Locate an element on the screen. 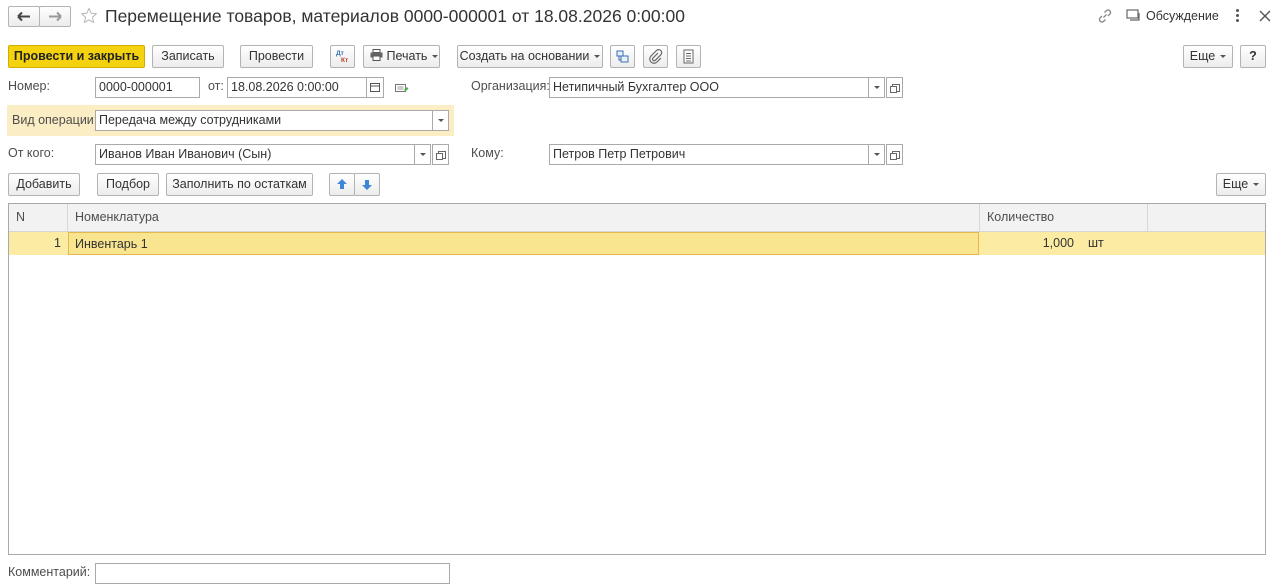 The image size is (1280, 588). post-and-close-button: Провести и закрыть is located at coordinates (76, 56).